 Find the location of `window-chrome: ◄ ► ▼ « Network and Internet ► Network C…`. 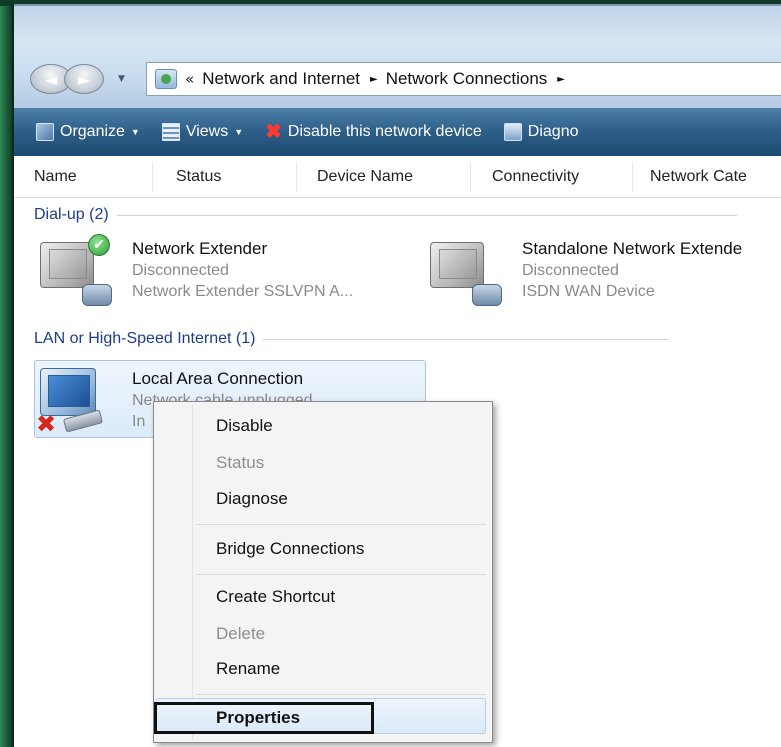

window-chrome: ◄ ► ▼ « Network and Internet ► Network C… is located at coordinates (397, 56).